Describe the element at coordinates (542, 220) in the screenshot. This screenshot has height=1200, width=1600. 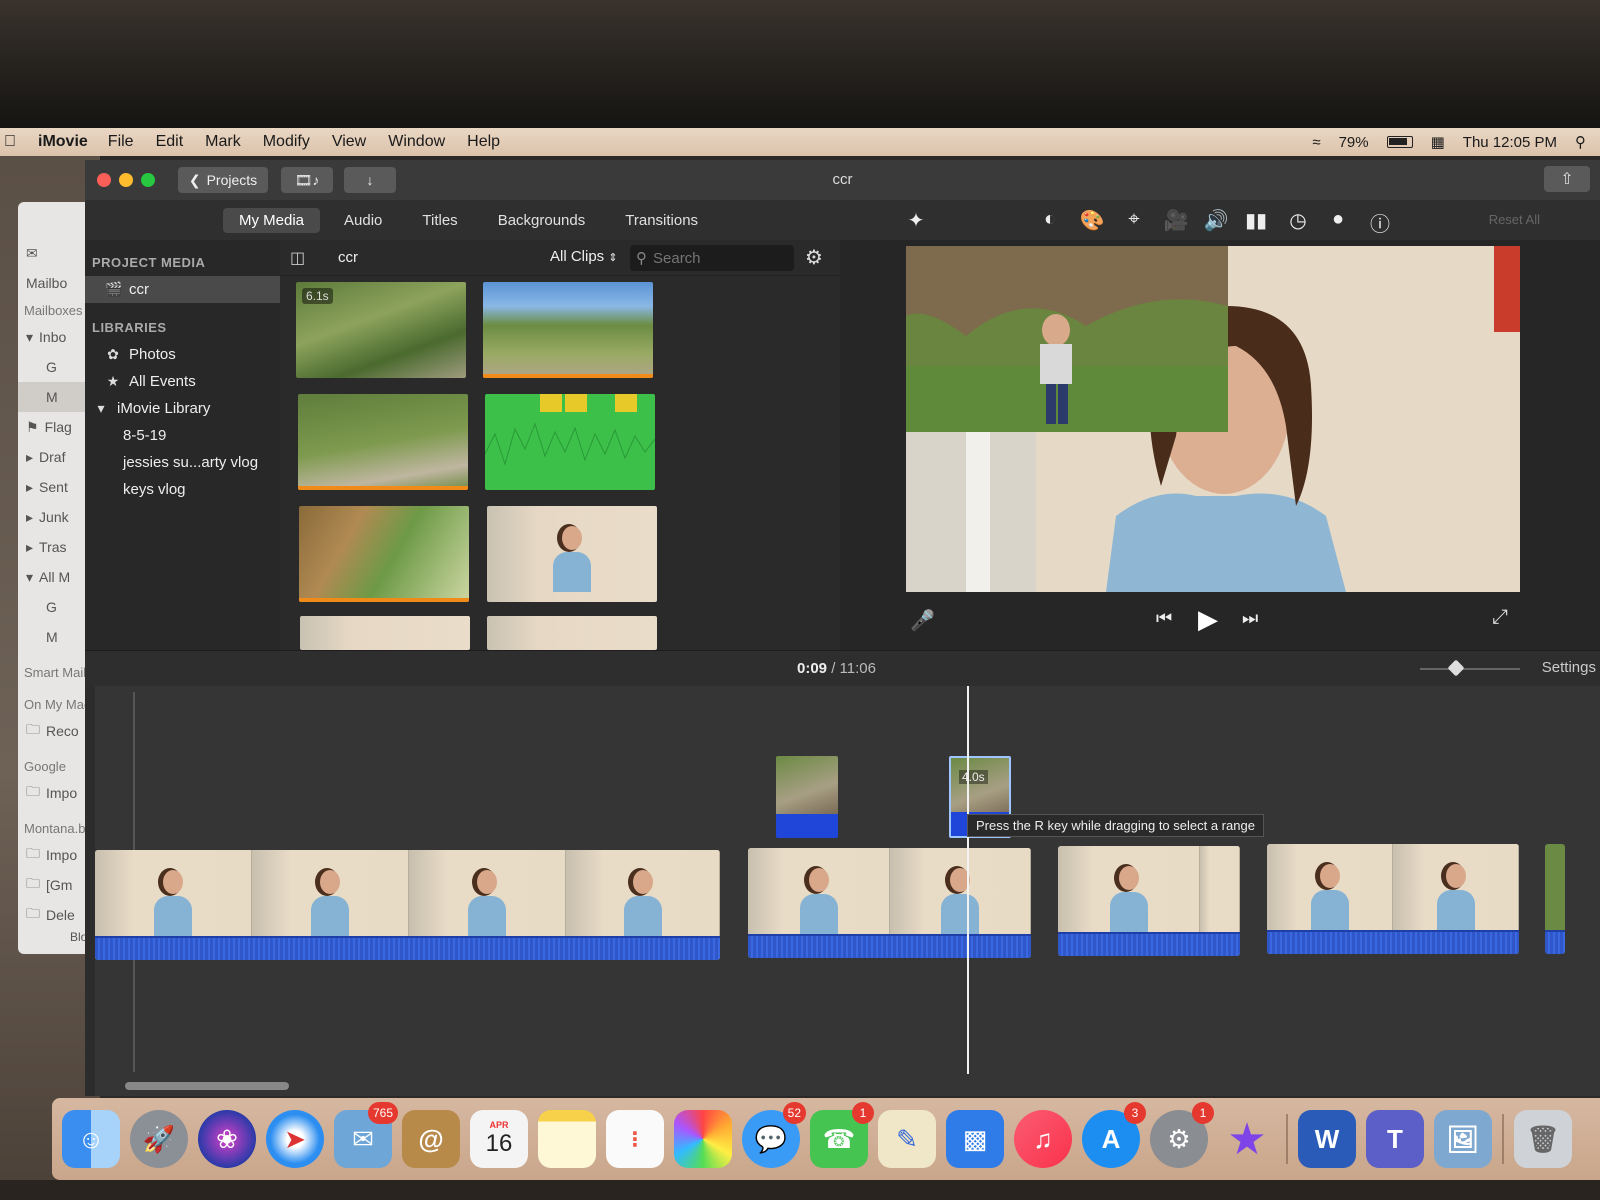
I see `tab-backgrounds: Backgrounds` at that location.